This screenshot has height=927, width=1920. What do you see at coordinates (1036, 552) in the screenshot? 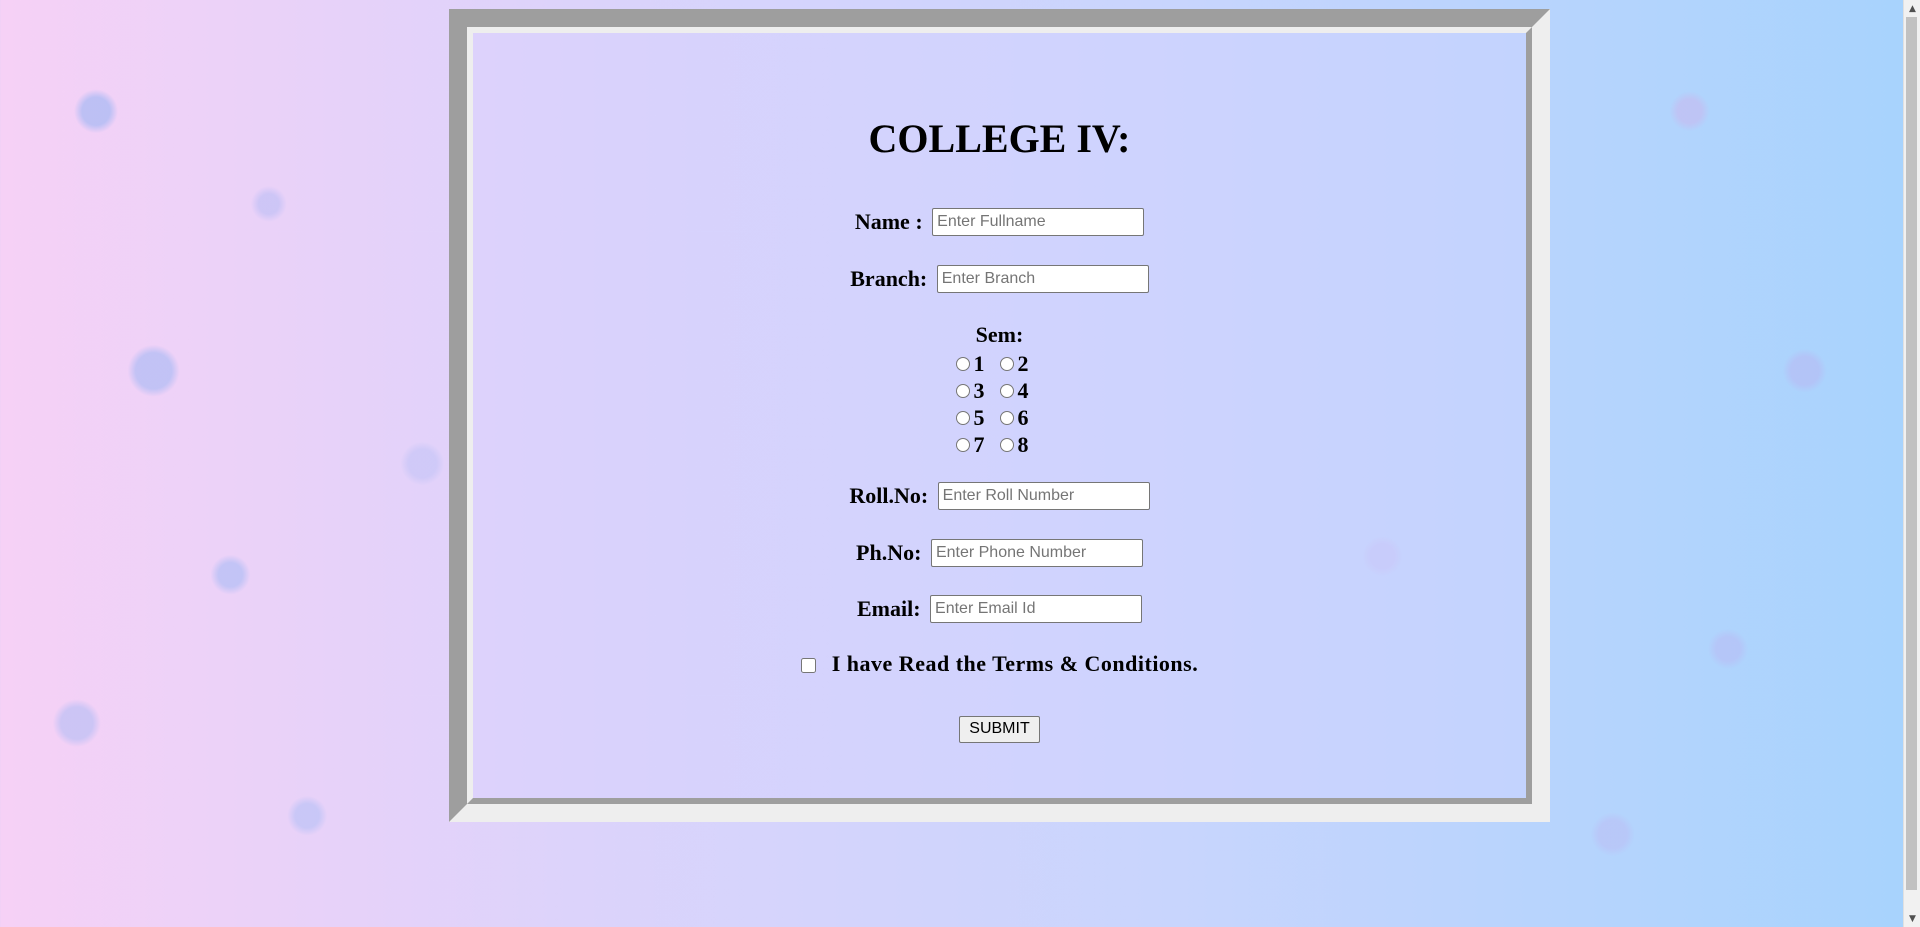
I see `phone-input` at bounding box center [1036, 552].